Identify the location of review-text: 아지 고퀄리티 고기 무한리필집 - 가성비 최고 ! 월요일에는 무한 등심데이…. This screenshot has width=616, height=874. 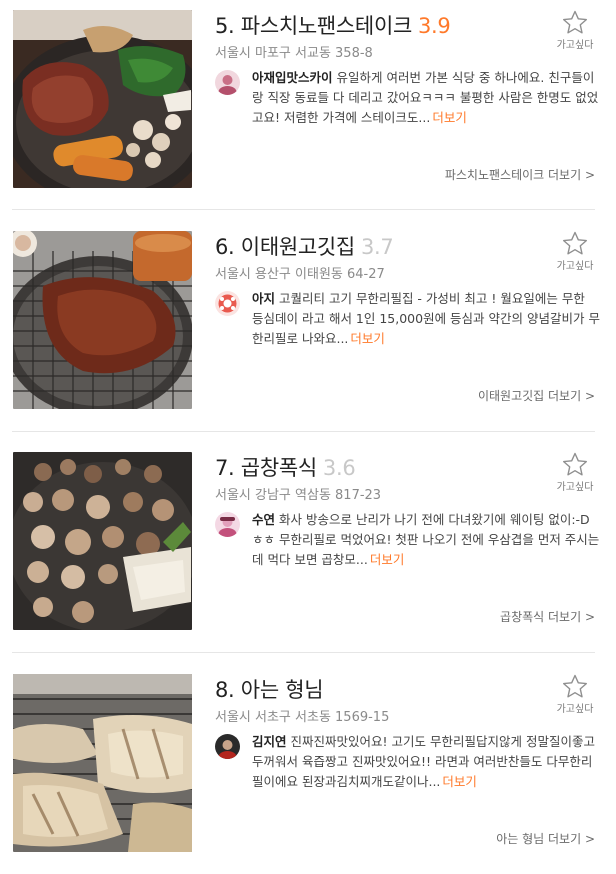
(426, 319).